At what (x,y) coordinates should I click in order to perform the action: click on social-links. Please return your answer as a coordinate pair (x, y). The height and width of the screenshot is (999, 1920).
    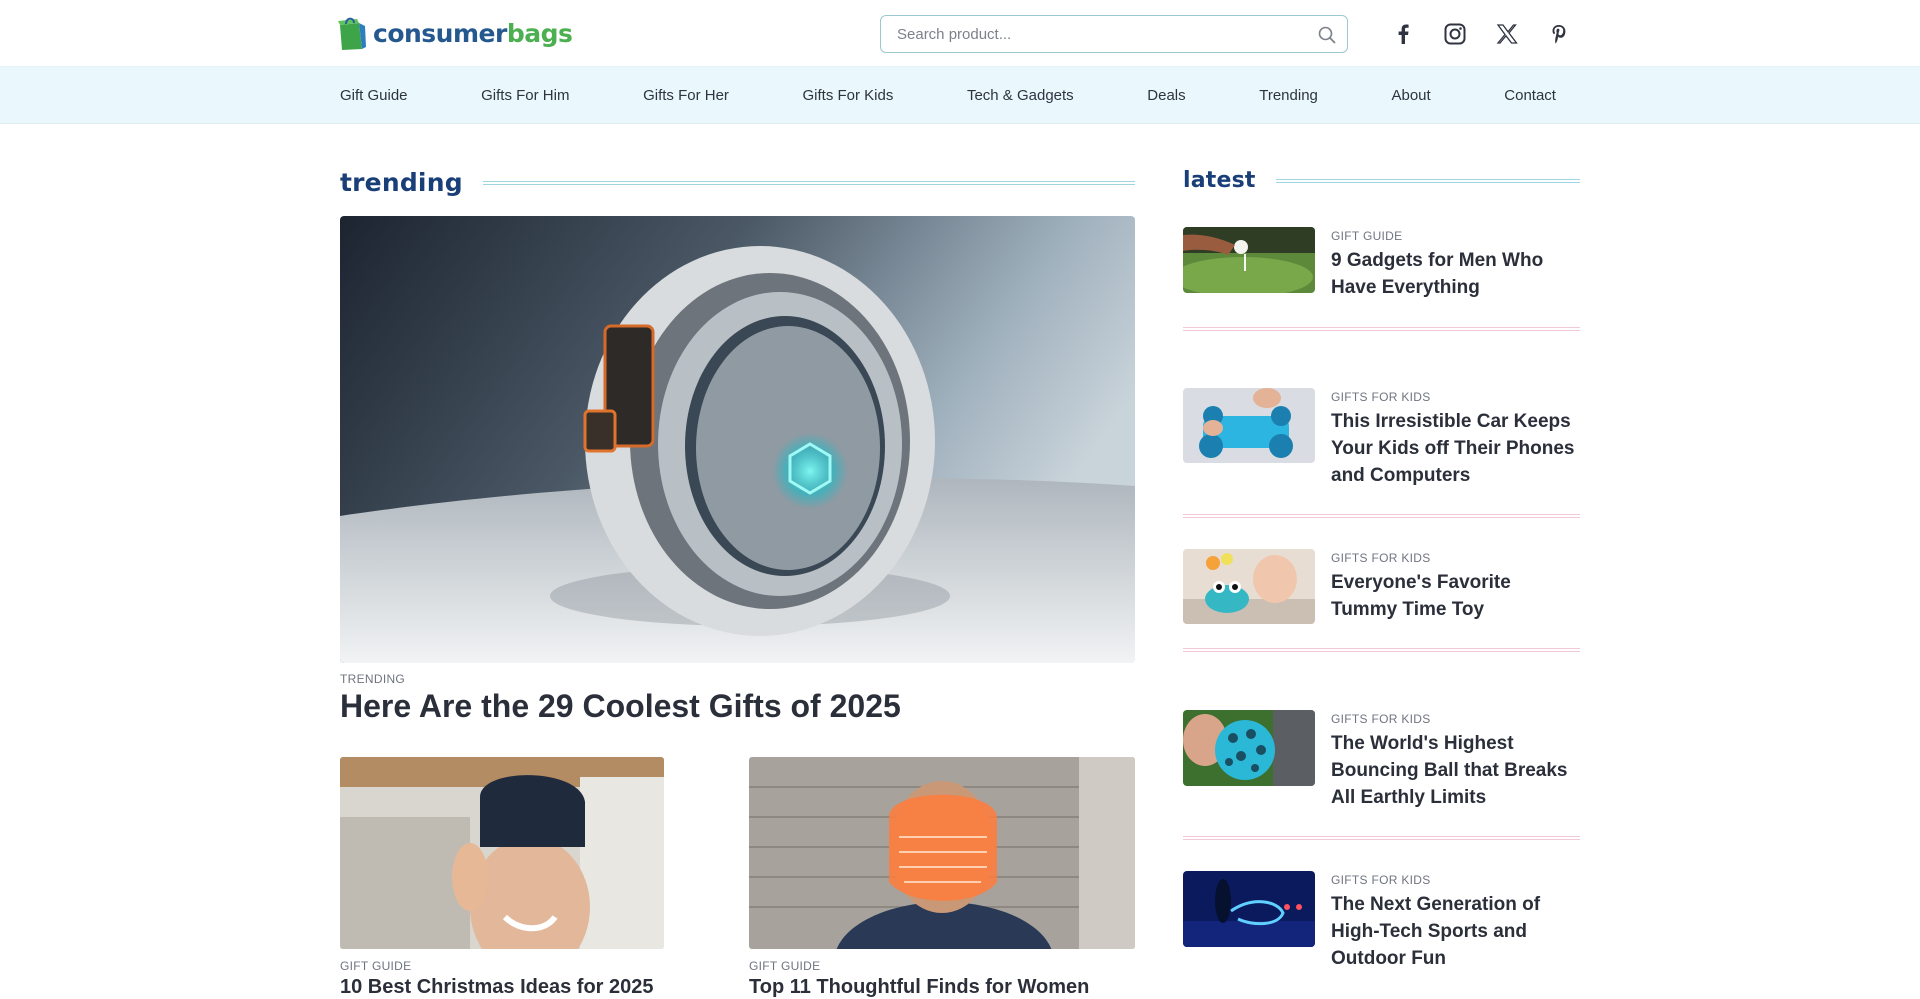
    Looking at the image, I should click on (1481, 34).